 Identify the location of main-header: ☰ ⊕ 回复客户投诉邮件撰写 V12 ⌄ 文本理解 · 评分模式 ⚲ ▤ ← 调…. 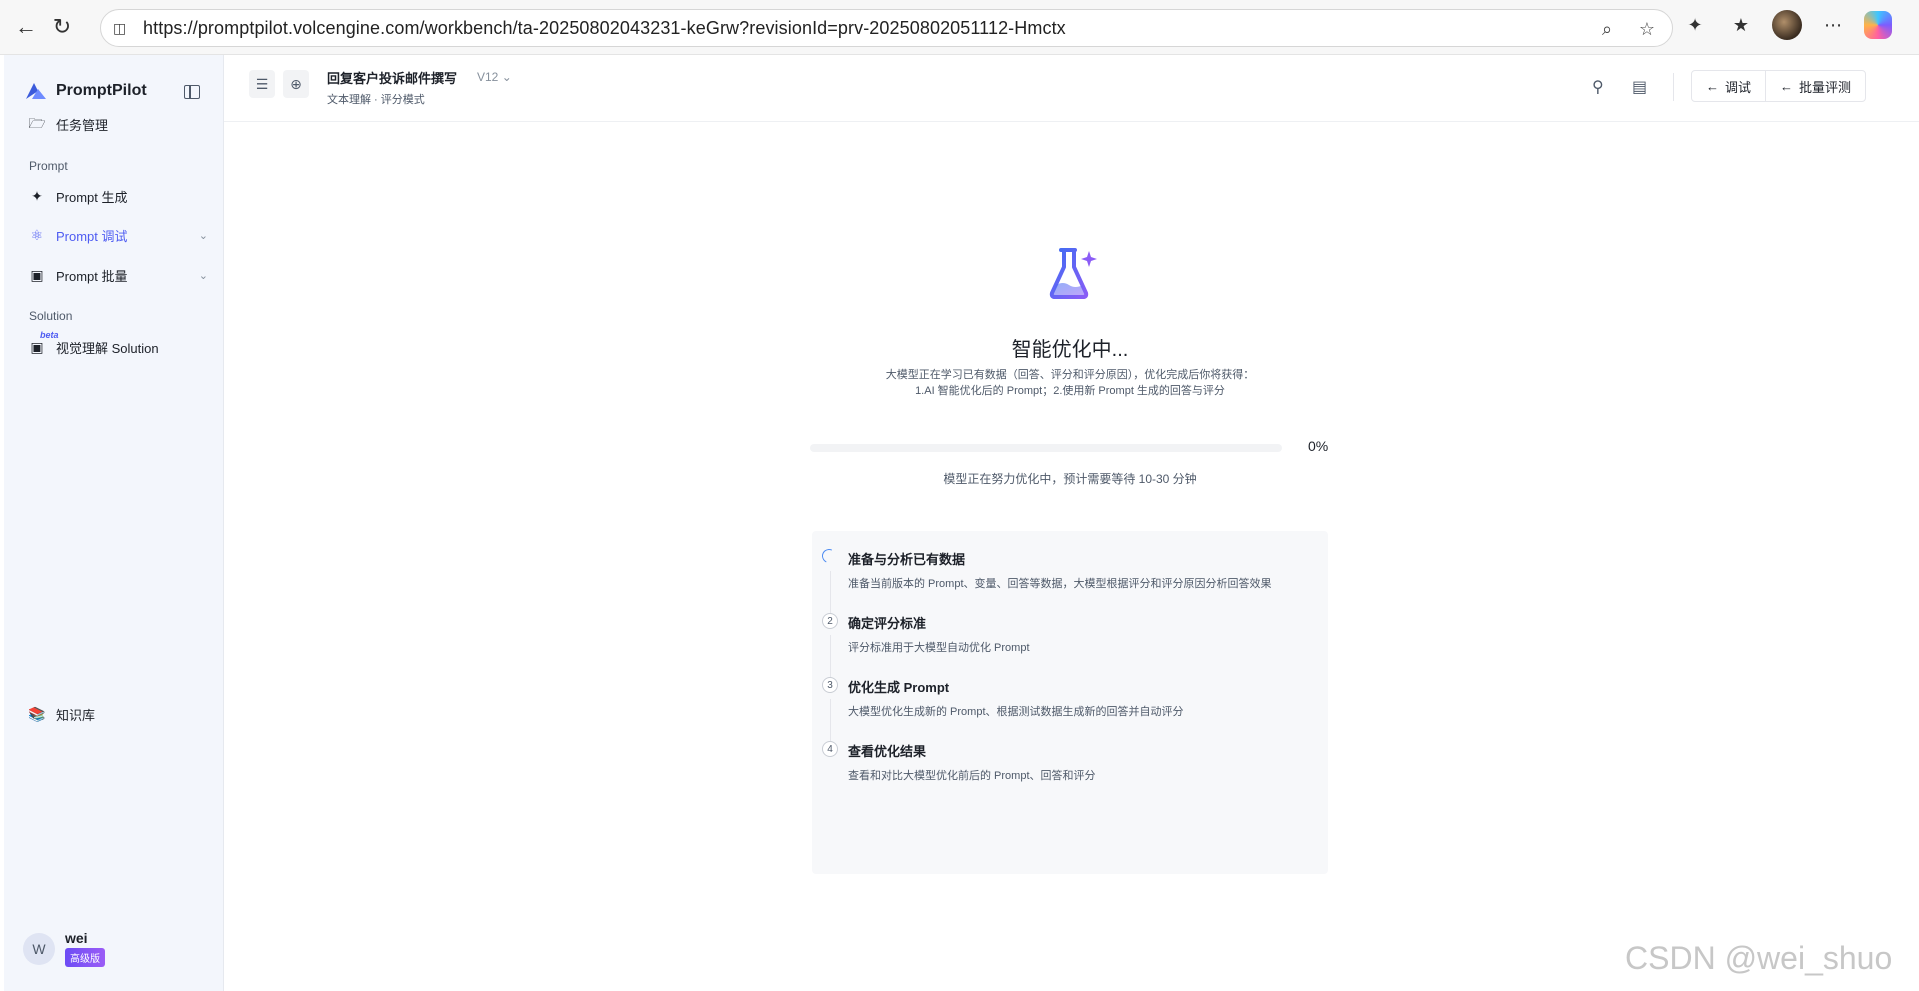
(1071, 88).